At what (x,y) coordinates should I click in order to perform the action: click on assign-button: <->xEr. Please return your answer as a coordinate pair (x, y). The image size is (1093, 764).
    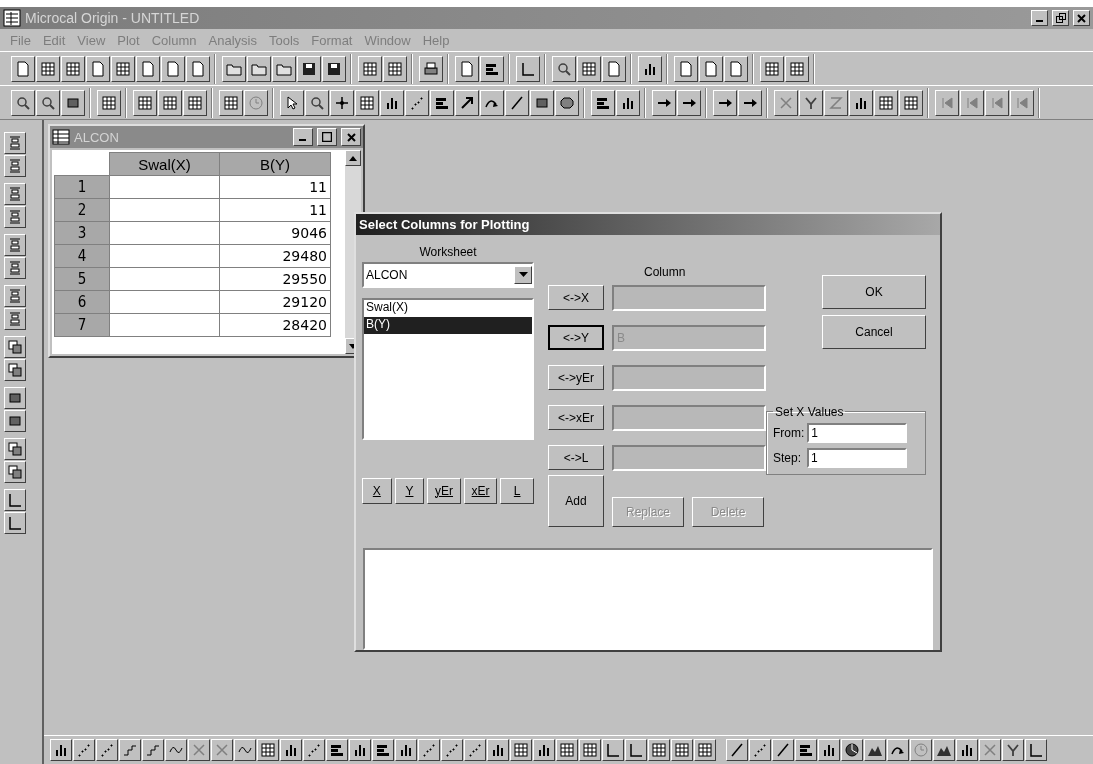
    Looking at the image, I should click on (576, 418).